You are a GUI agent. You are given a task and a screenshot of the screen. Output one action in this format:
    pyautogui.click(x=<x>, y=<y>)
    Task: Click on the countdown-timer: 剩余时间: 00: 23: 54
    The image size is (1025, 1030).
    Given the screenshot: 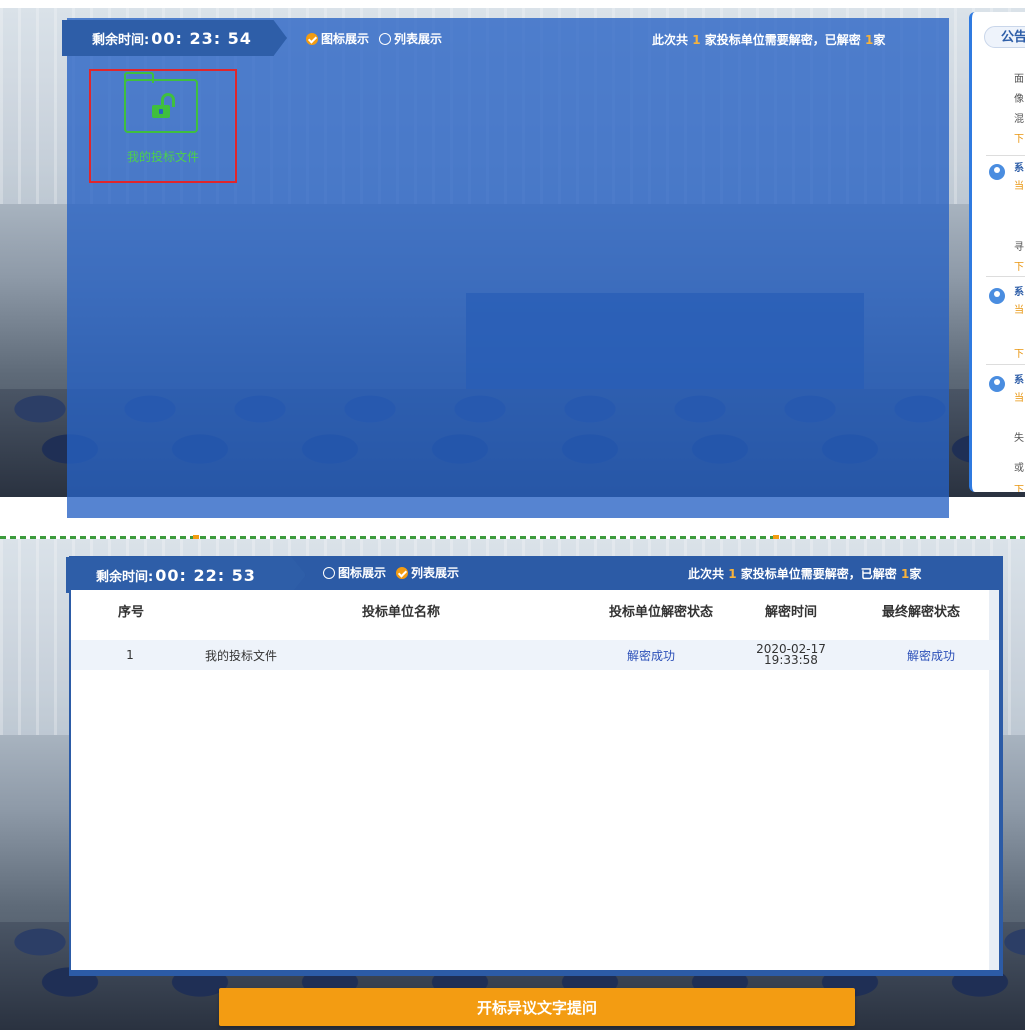 What is the action you would take?
    pyautogui.click(x=174, y=38)
    